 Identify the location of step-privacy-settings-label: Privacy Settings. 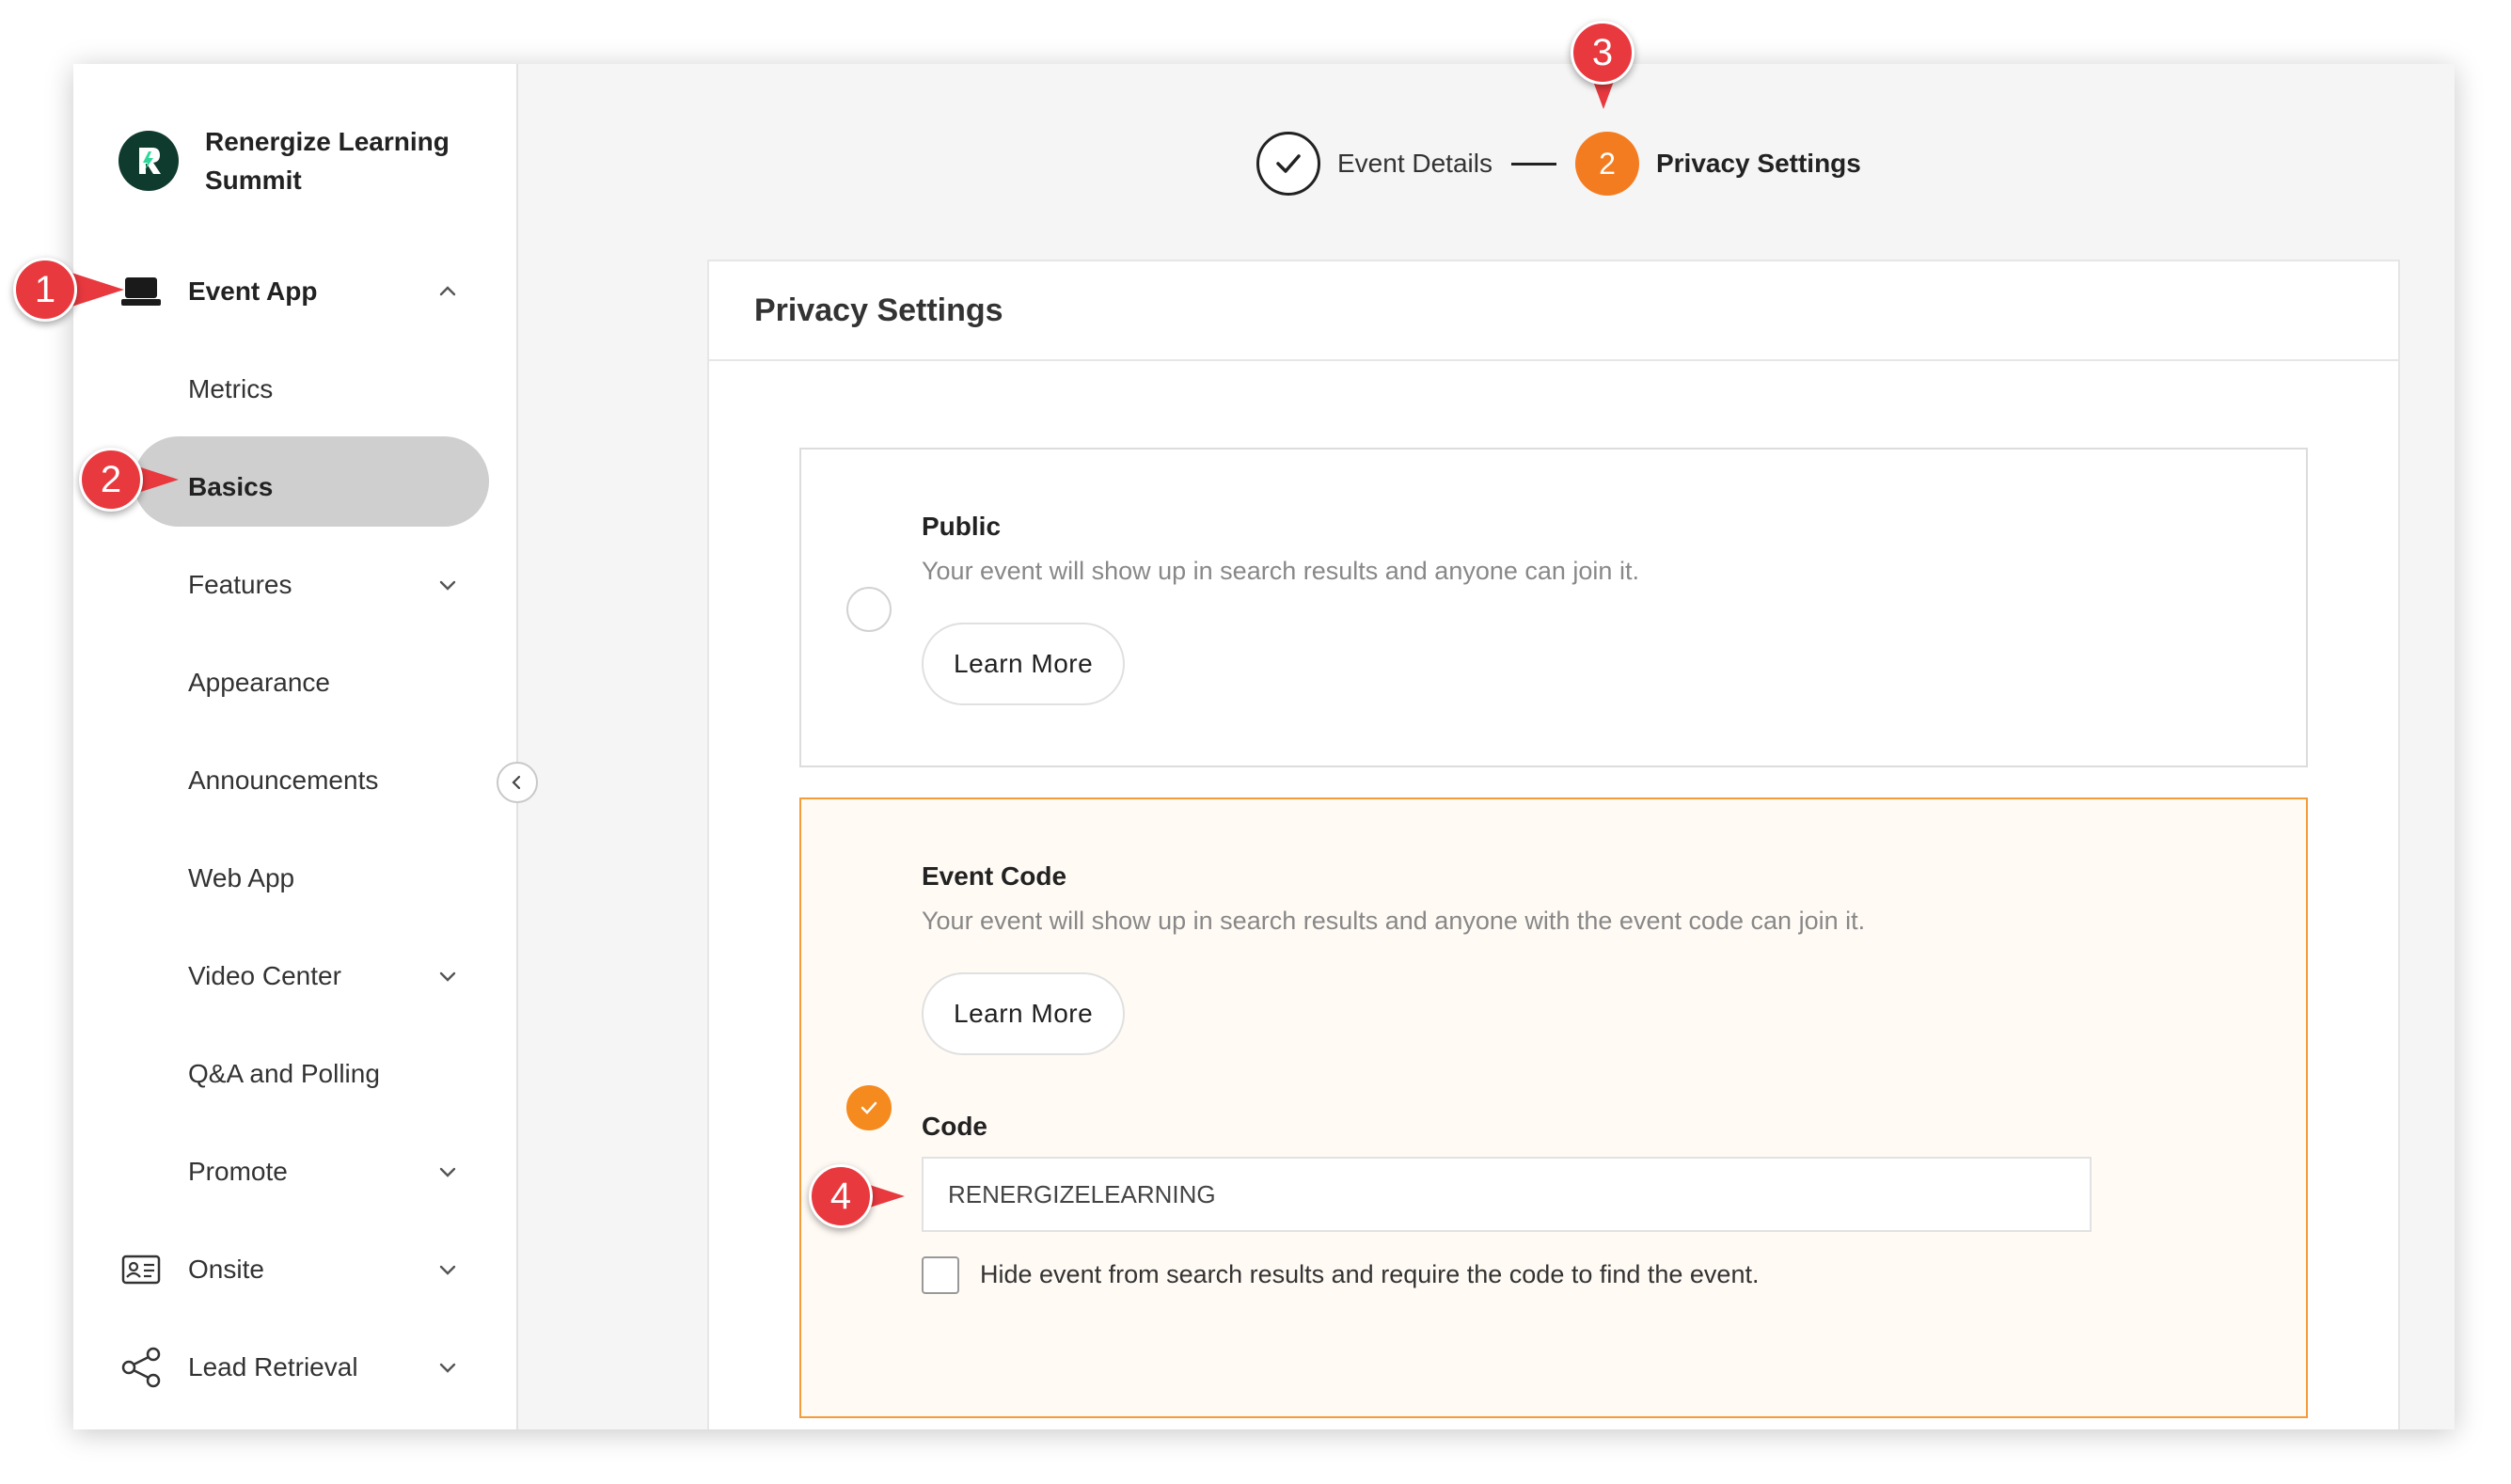
(1758, 164).